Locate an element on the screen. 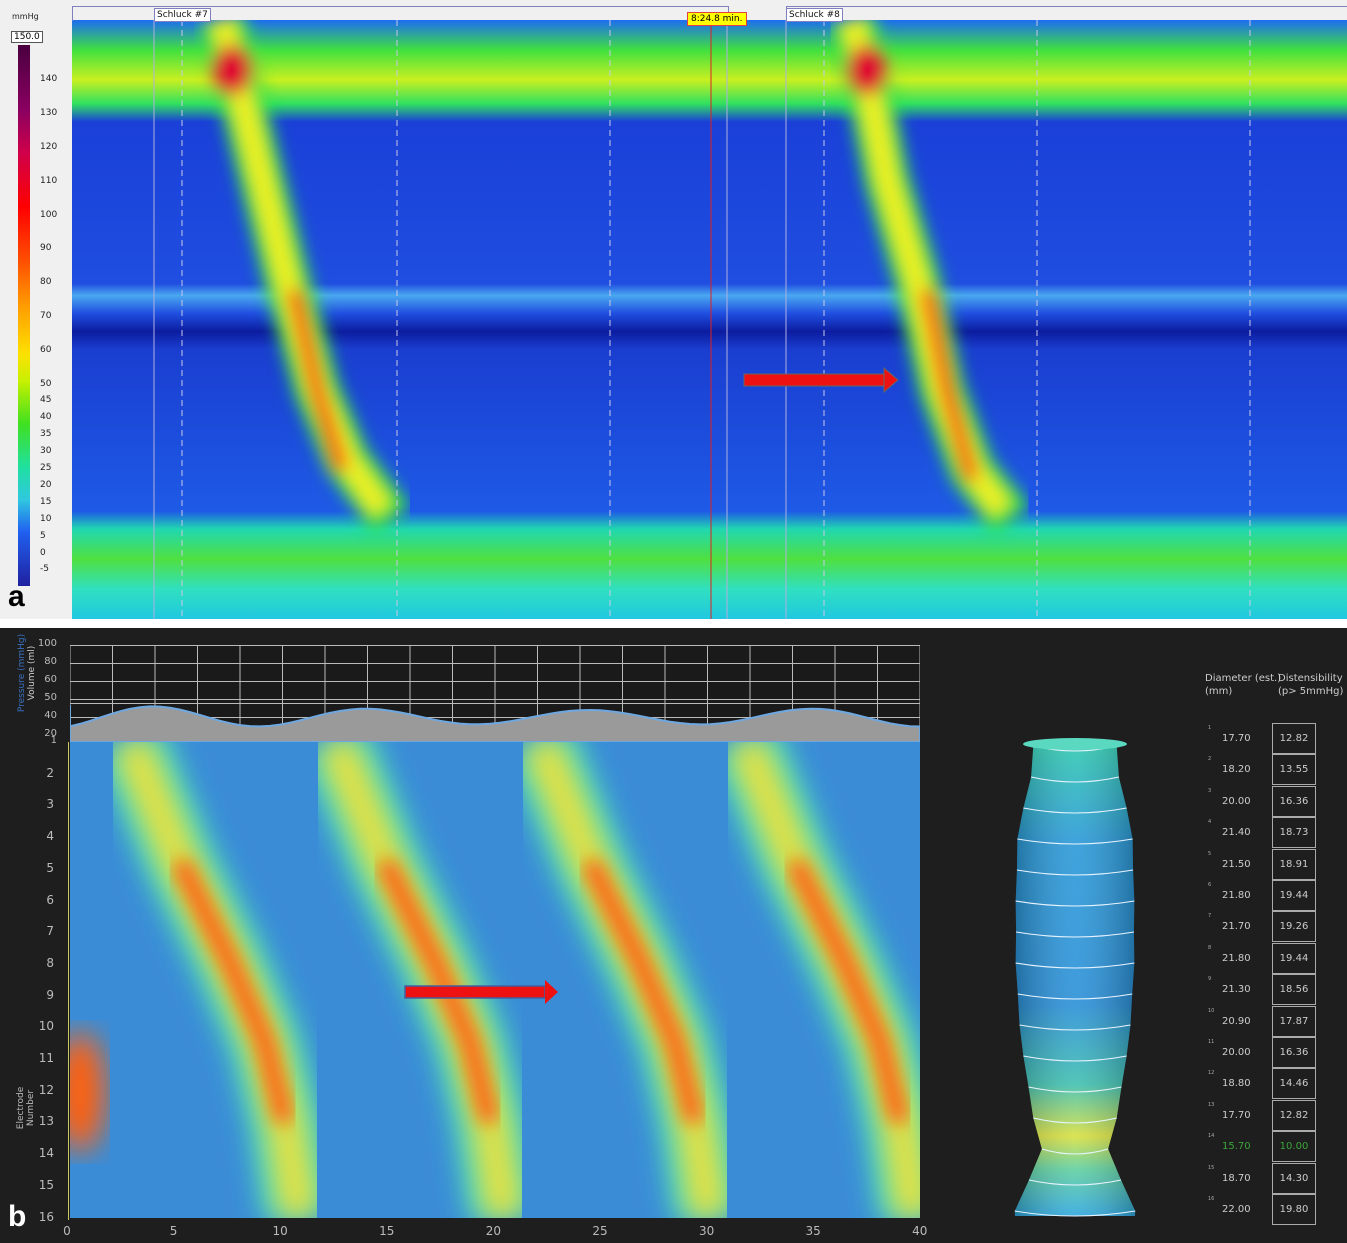  table-row: 9 21.30 18.56 is located at coordinates (1272, 990).